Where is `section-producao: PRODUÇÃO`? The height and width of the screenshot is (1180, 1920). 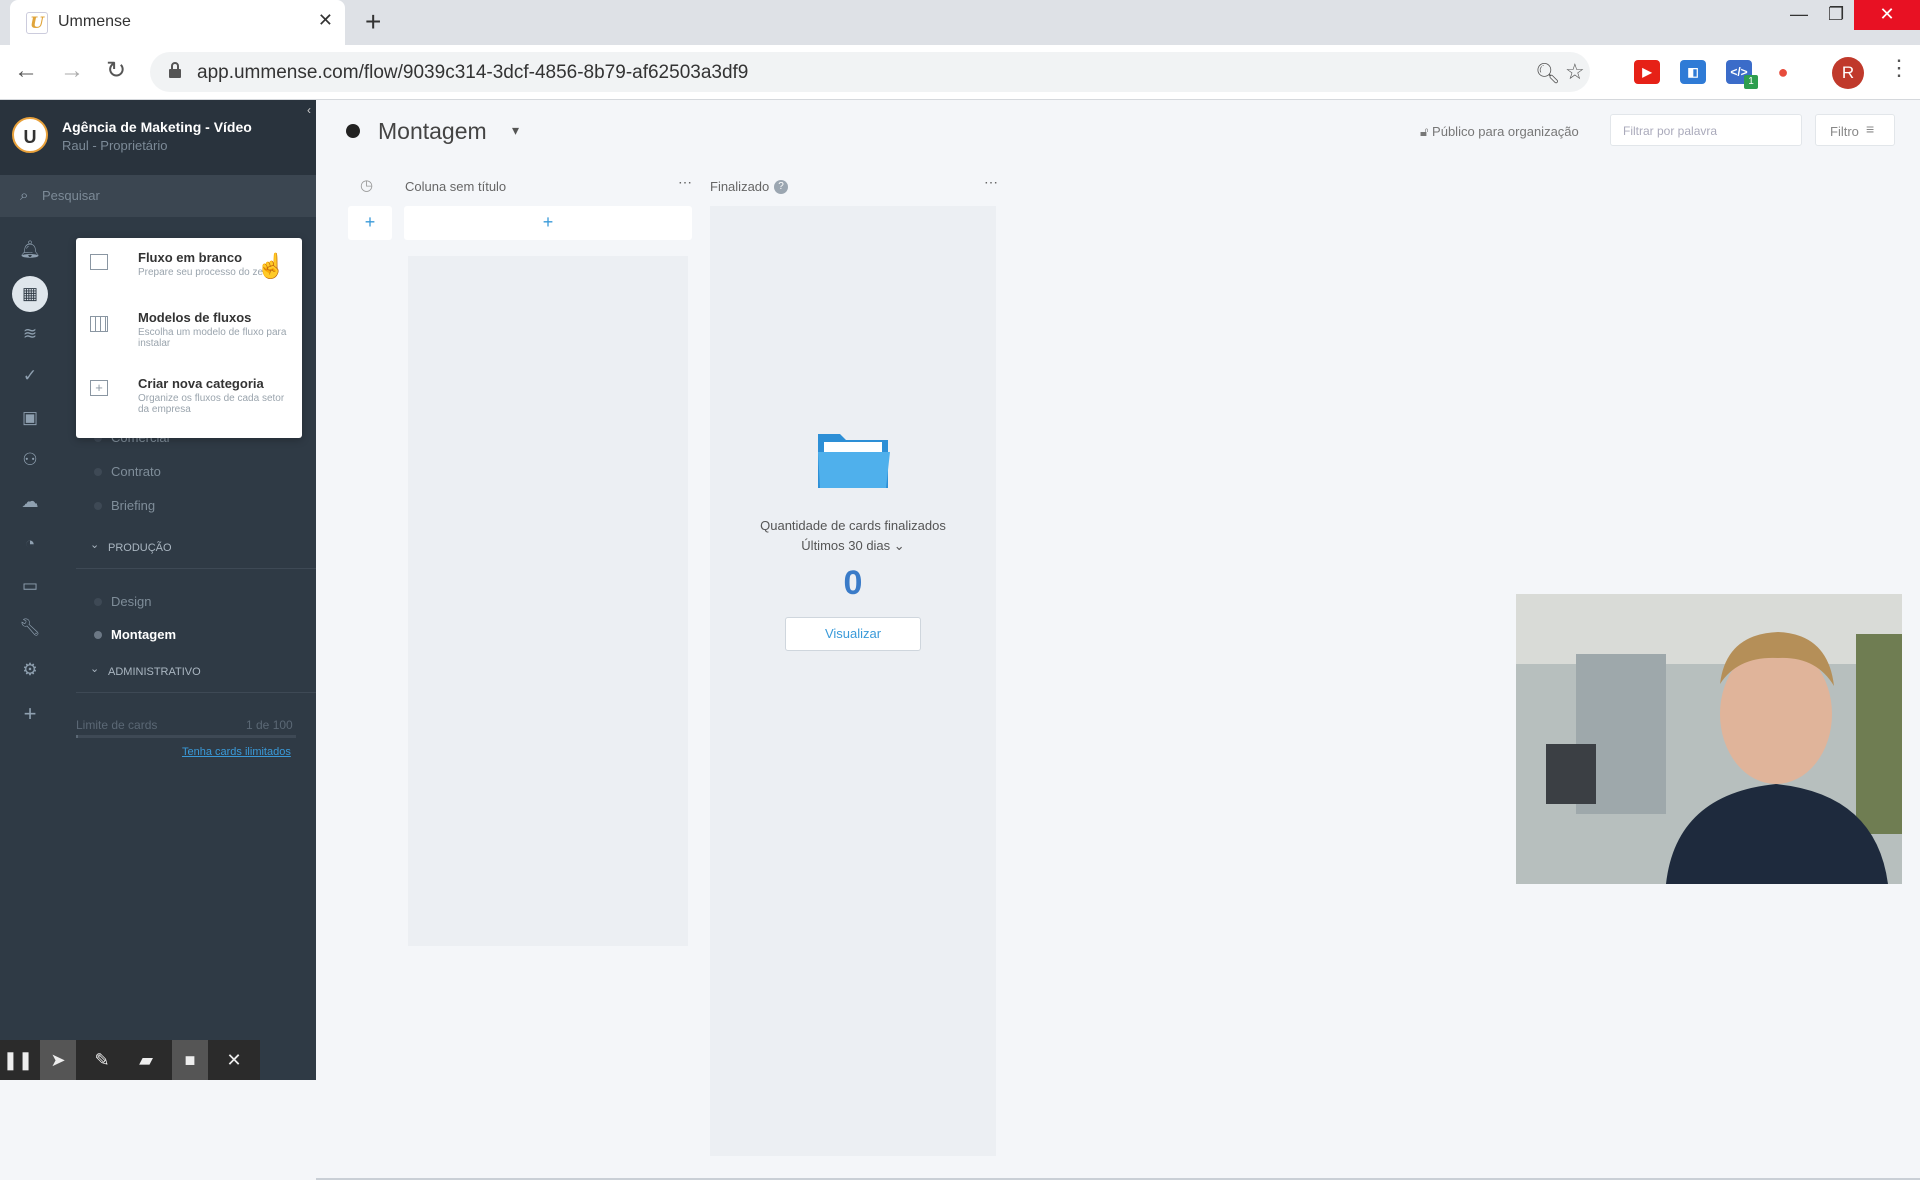 section-producao: PRODUÇÃO is located at coordinates (140, 548).